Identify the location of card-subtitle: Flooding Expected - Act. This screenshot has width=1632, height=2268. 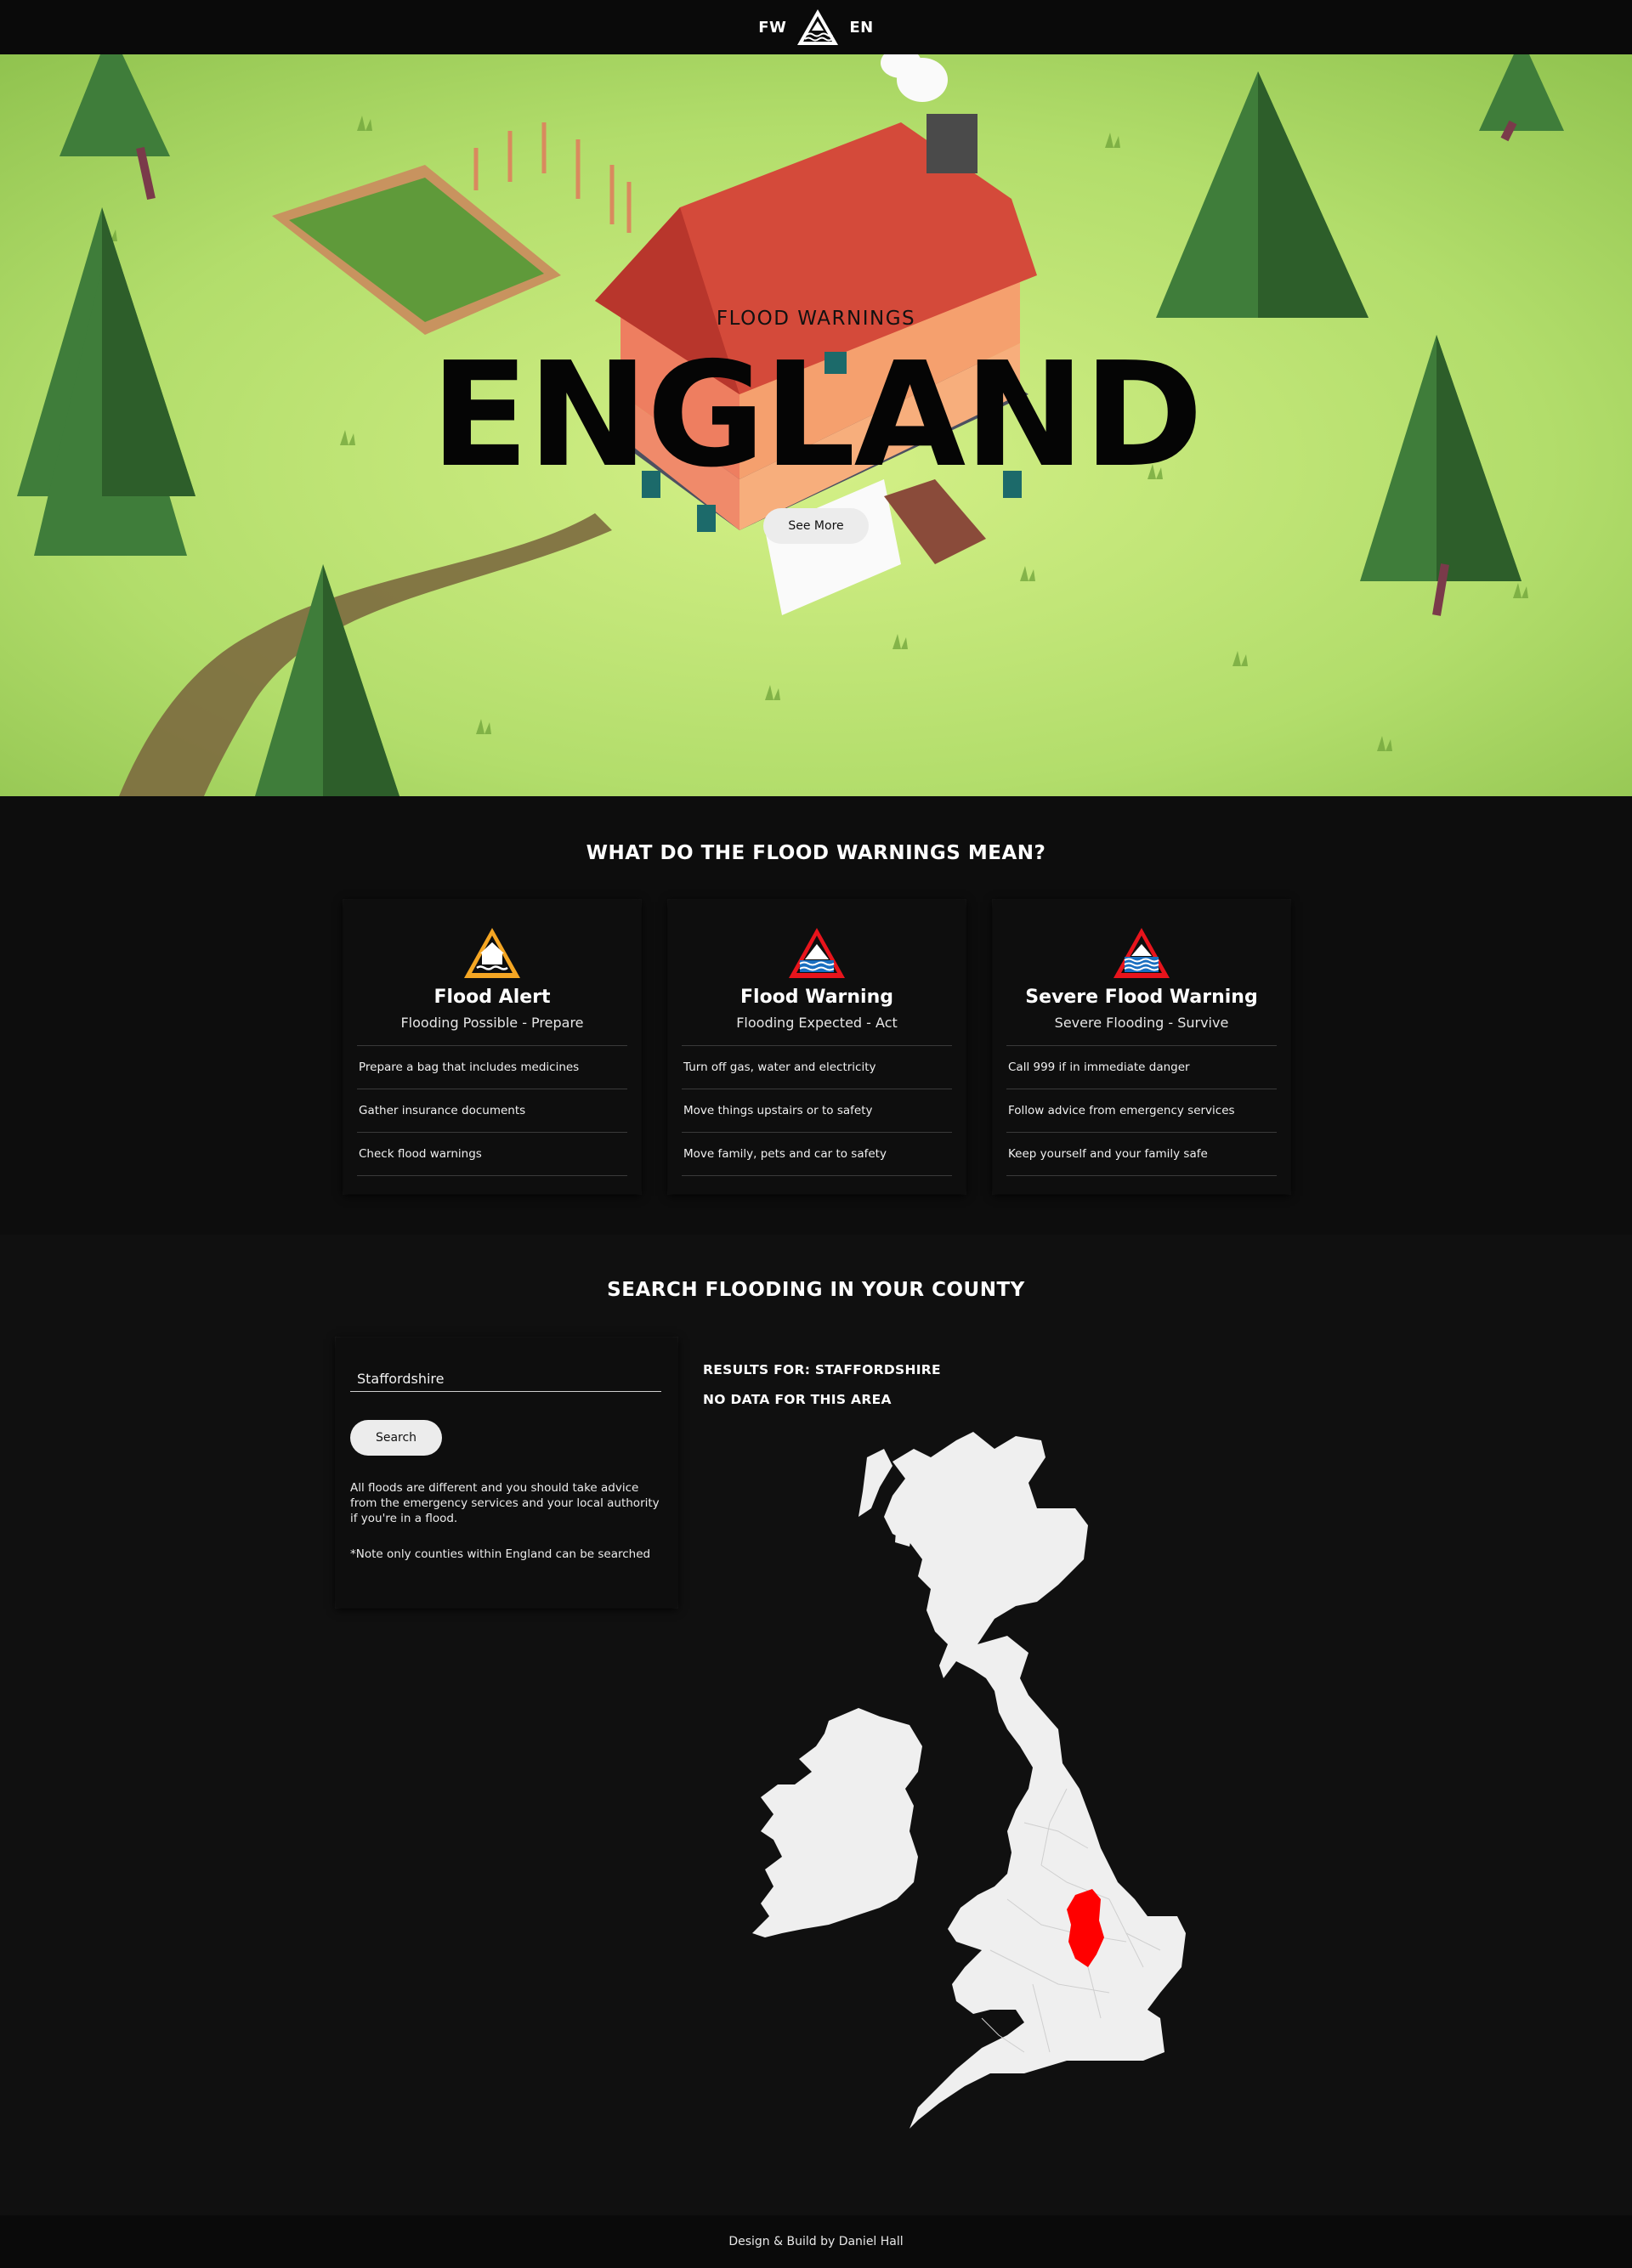
(817, 1023).